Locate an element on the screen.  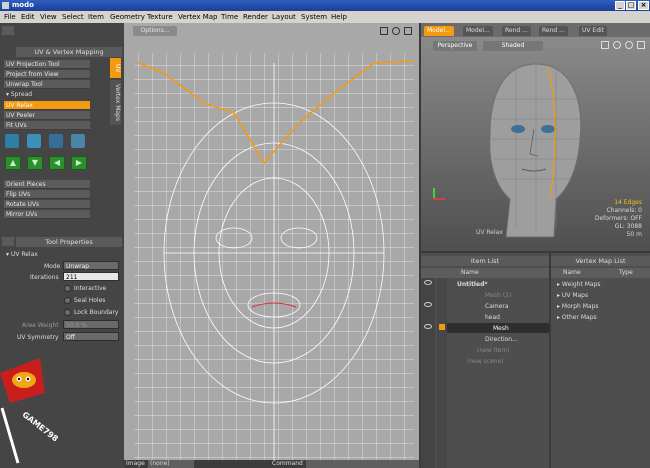
vmap-list-header: Name Type is located at coordinates (600, 273).